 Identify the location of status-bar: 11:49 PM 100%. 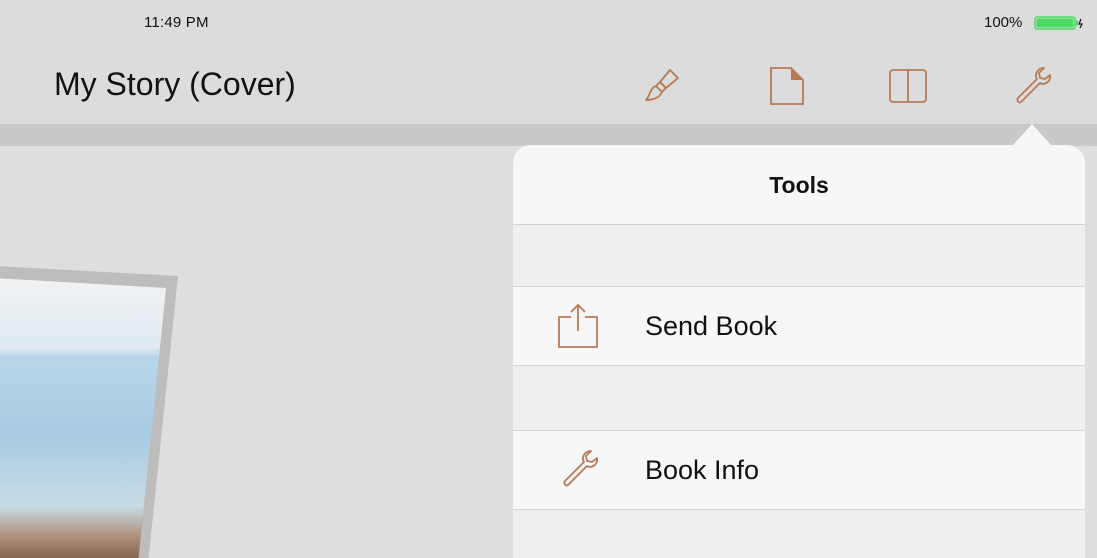
(548, 23).